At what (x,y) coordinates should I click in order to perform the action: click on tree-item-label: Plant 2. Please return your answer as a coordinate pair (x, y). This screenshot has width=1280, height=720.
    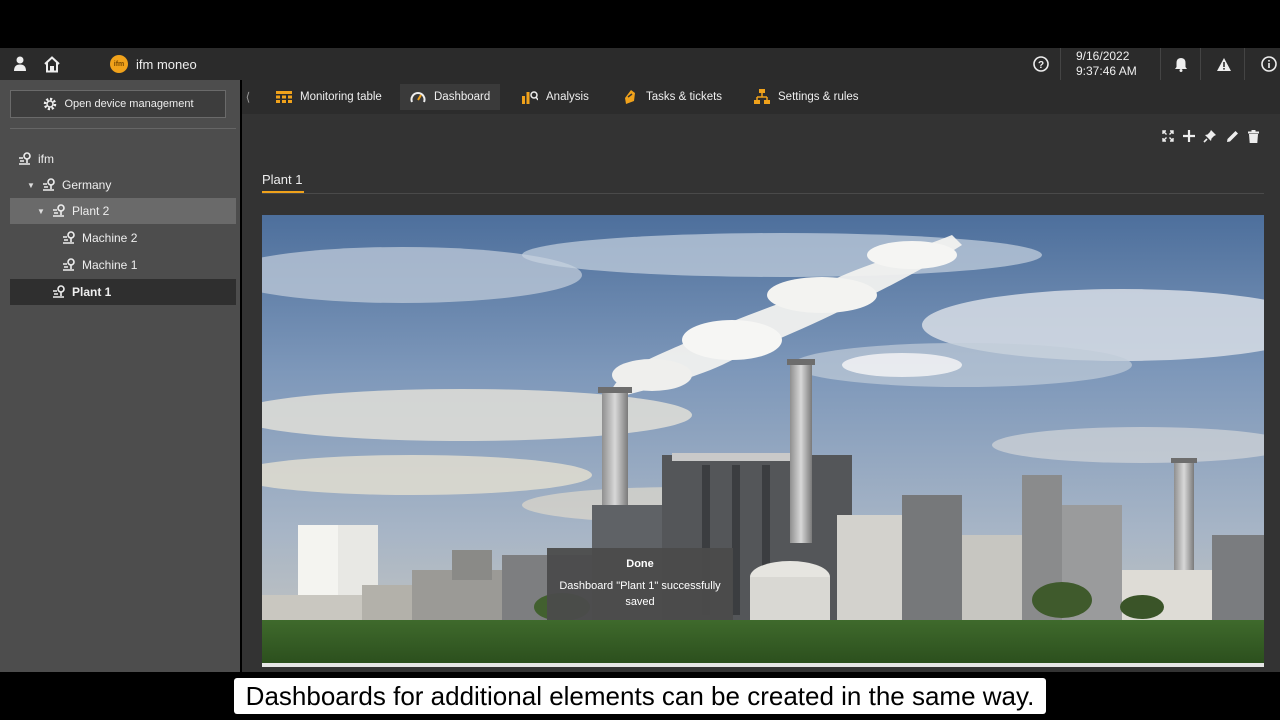
    Looking at the image, I should click on (91, 211).